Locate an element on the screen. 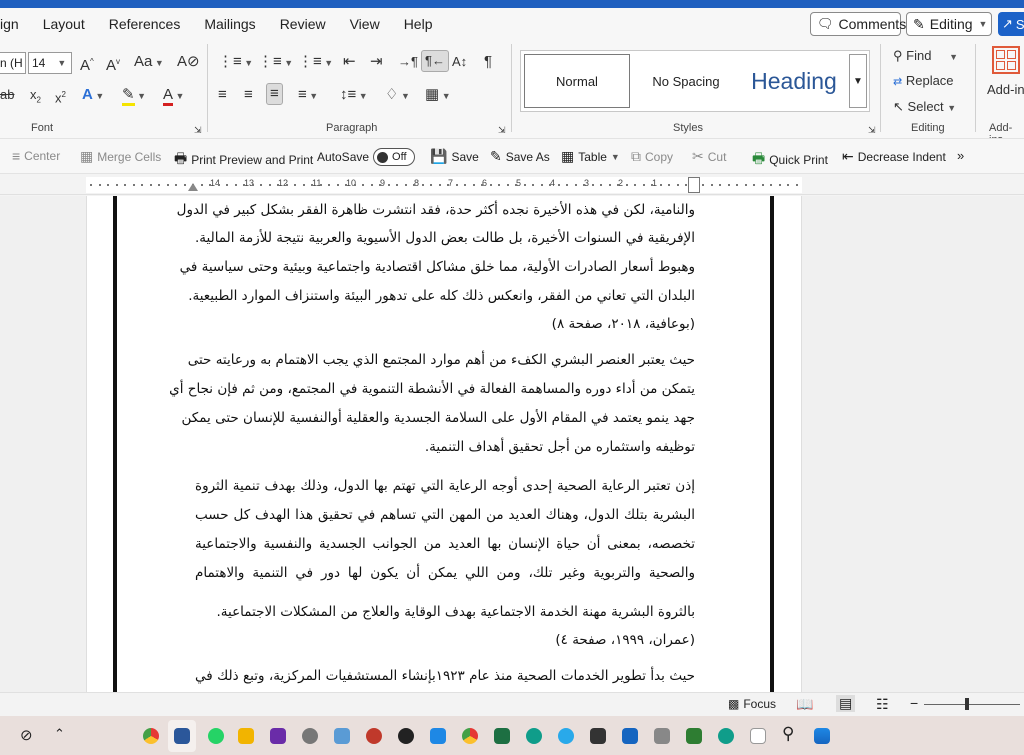 This screenshot has width=1024, height=755. multilevel-list-icon: ⋮≡ ▼ is located at coordinates (315, 62).